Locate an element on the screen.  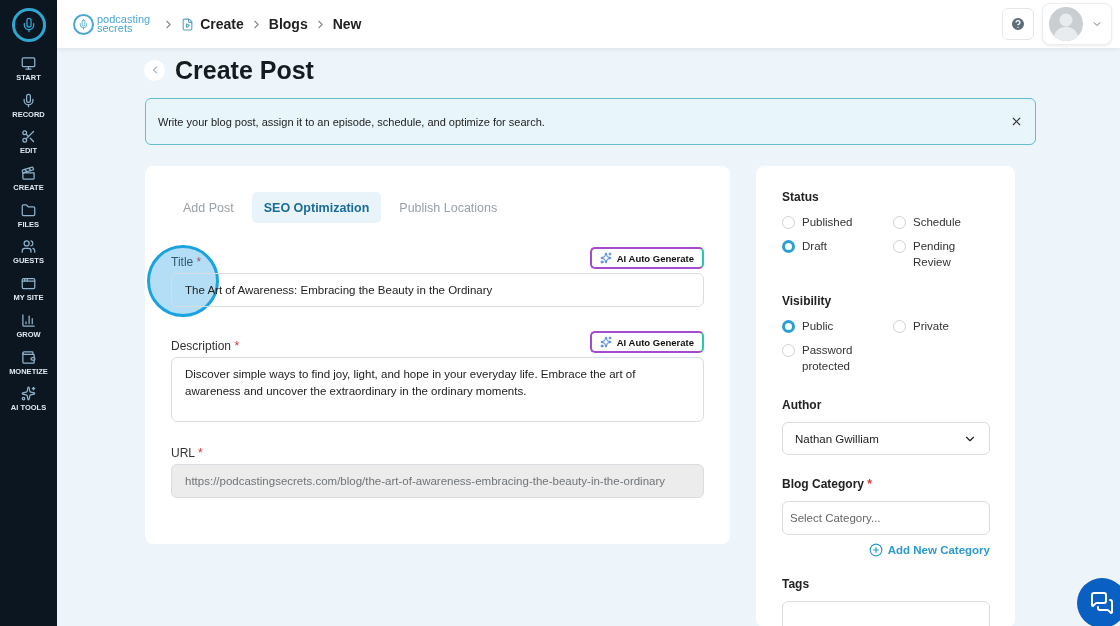
radio-label: Published is located at coordinates (827, 222).